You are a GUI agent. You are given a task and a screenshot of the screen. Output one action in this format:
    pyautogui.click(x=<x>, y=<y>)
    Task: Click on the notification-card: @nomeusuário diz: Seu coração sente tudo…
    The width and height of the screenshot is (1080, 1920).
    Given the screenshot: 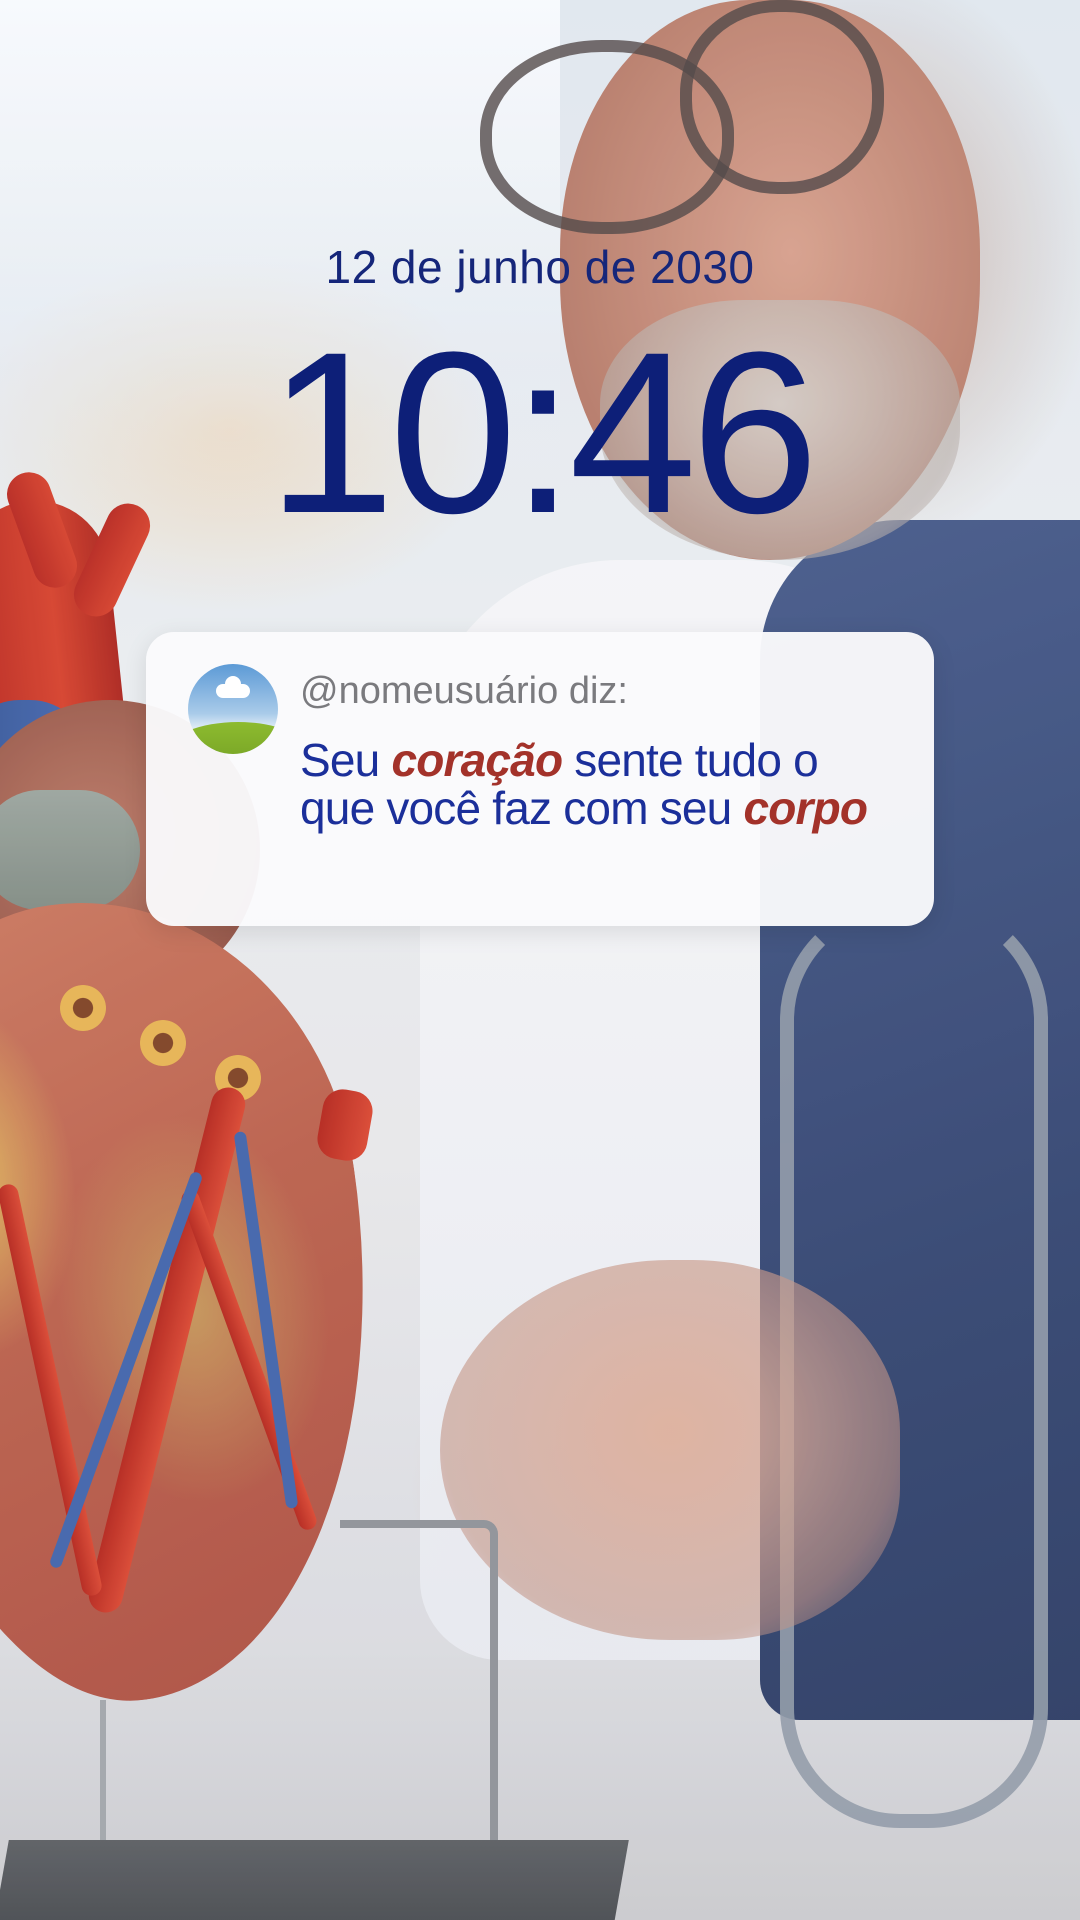 What is the action you would take?
    pyautogui.click(x=540, y=779)
    